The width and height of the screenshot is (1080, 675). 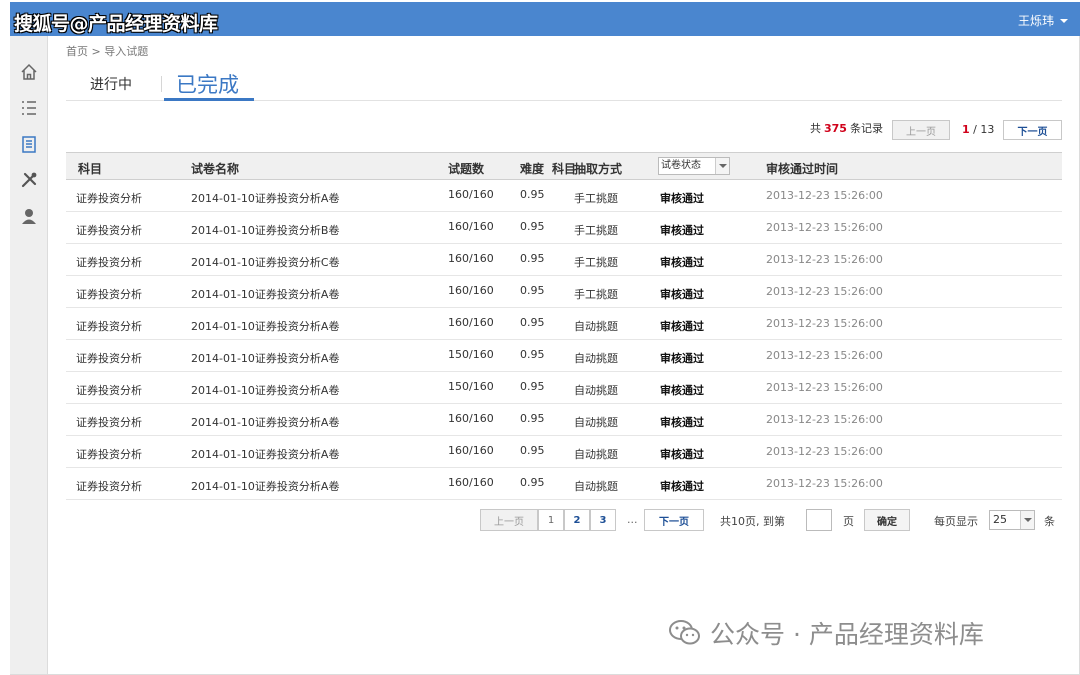 What do you see at coordinates (577, 520) in the screenshot?
I see `page-number-2: 2` at bounding box center [577, 520].